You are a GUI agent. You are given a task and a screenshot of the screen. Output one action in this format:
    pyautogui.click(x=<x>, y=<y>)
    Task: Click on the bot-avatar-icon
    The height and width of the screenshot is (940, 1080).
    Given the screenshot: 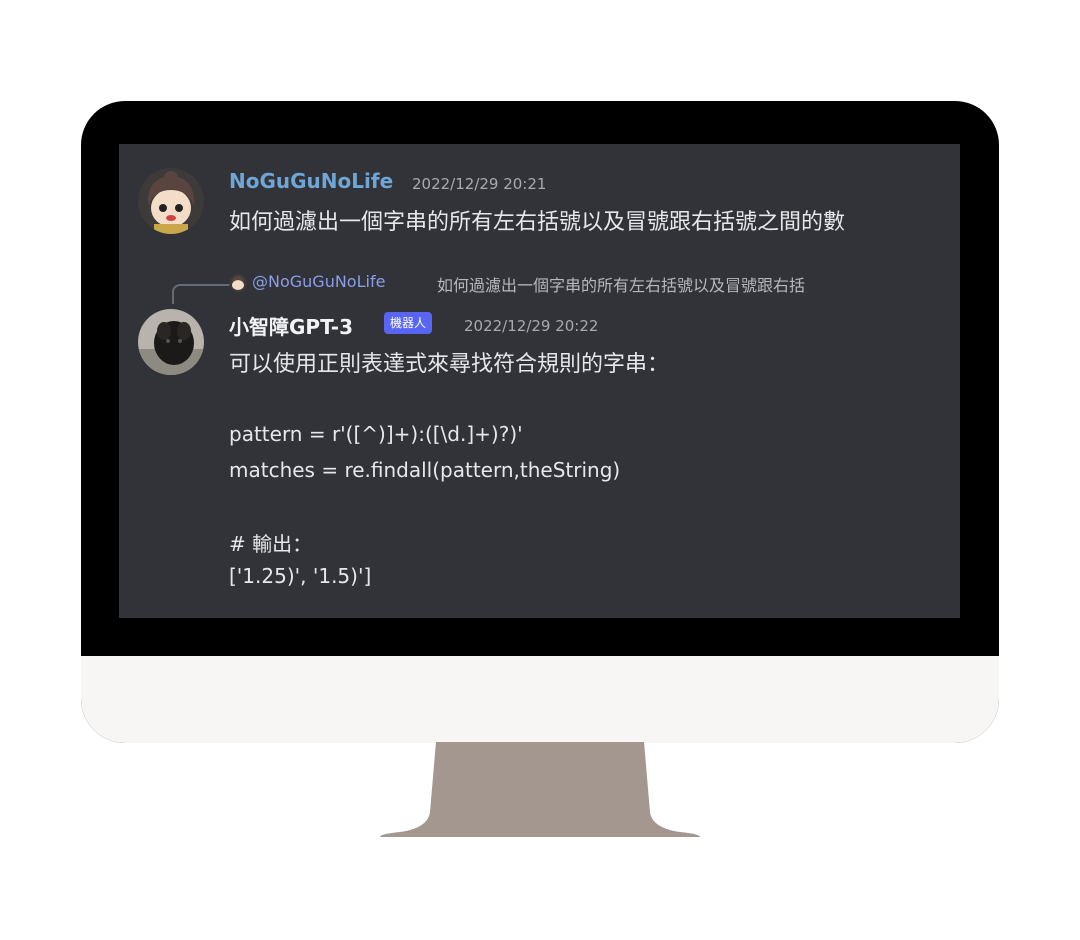 What is the action you would take?
    pyautogui.click(x=171, y=342)
    